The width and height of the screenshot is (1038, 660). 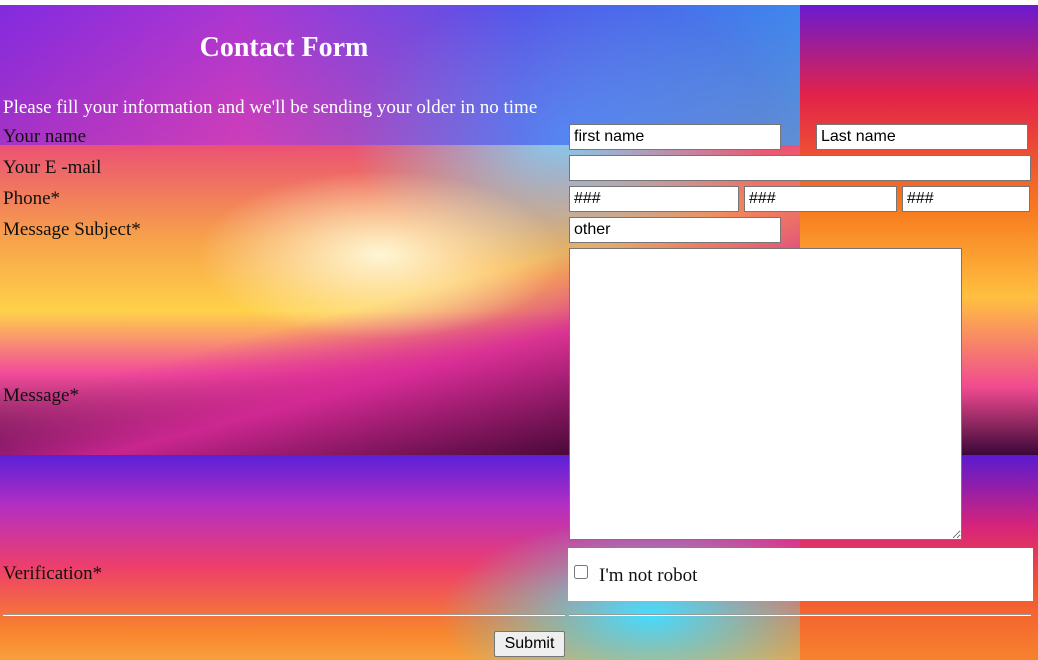 What do you see at coordinates (72, 229) in the screenshot?
I see `subject-label: Message Subject*` at bounding box center [72, 229].